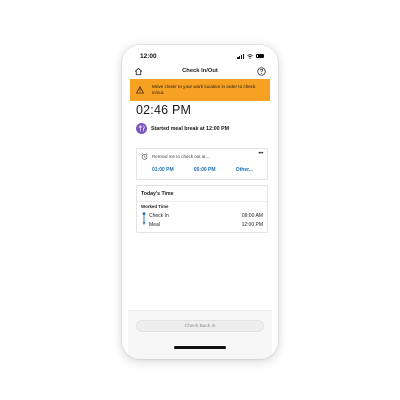 This screenshot has width=400, height=400. What do you see at coordinates (205, 170) in the screenshot?
I see `reminder-option-2: 05:00 PM` at bounding box center [205, 170].